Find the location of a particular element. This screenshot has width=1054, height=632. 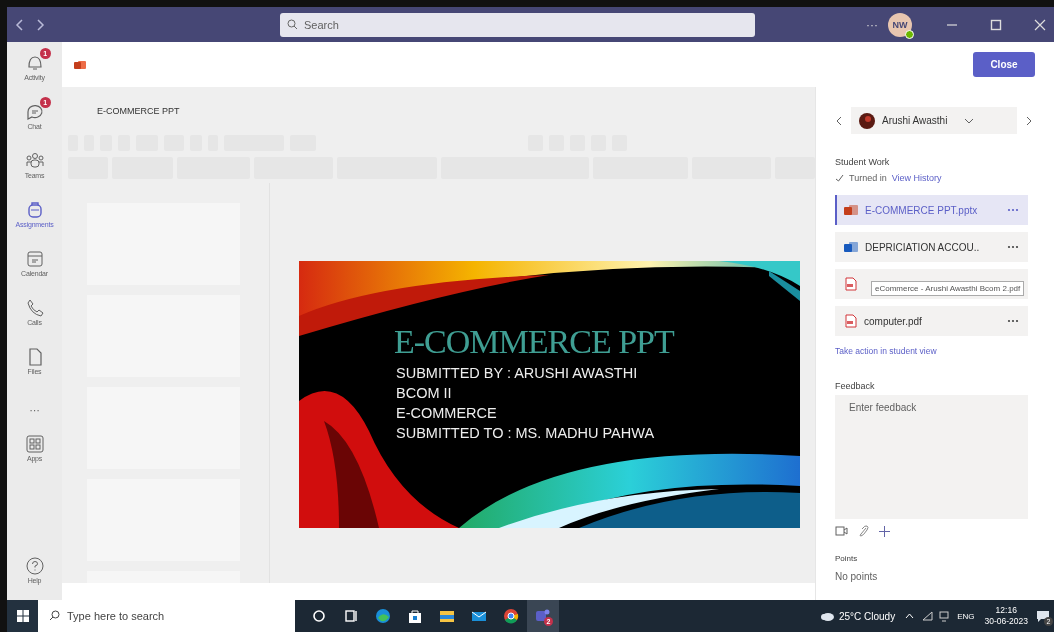

file-item: computer.pdf is located at coordinates (931, 321).